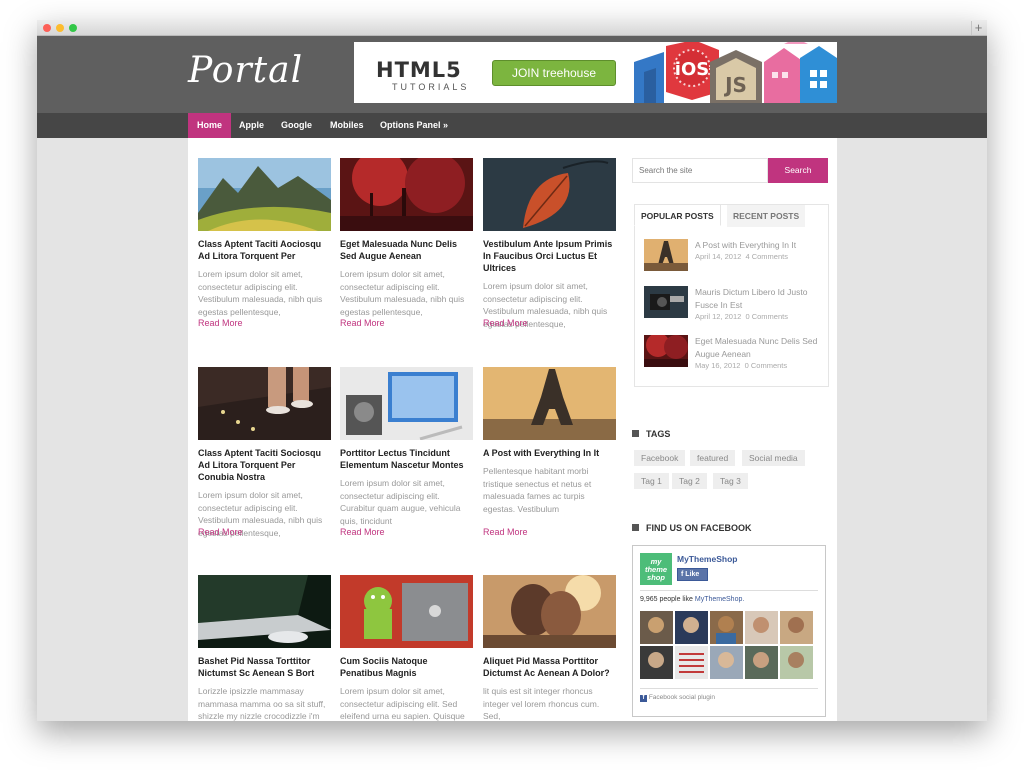  Describe the element at coordinates (718, 316) in the screenshot. I see `popular-post-date: April 12, 2012` at that location.